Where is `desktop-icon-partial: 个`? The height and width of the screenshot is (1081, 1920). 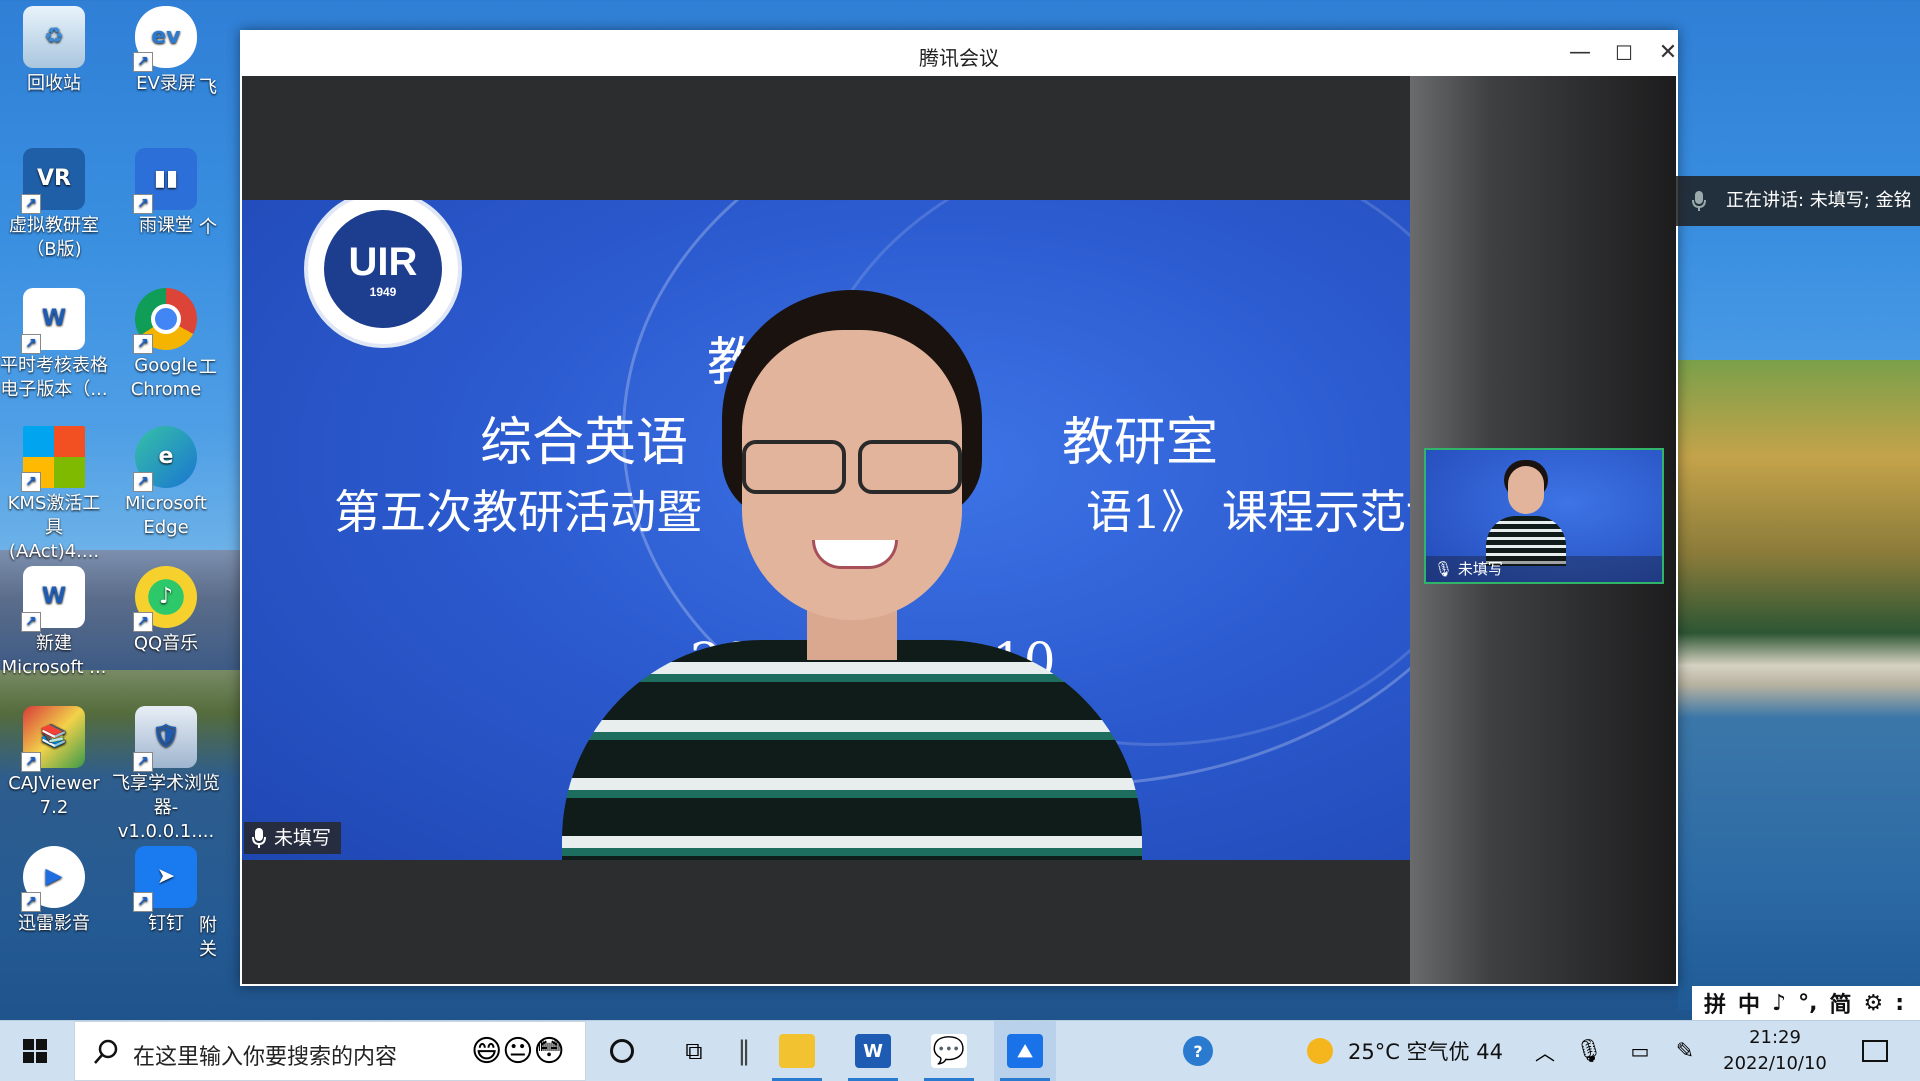
desktop-icon-partial: 个 is located at coordinates (208, 228).